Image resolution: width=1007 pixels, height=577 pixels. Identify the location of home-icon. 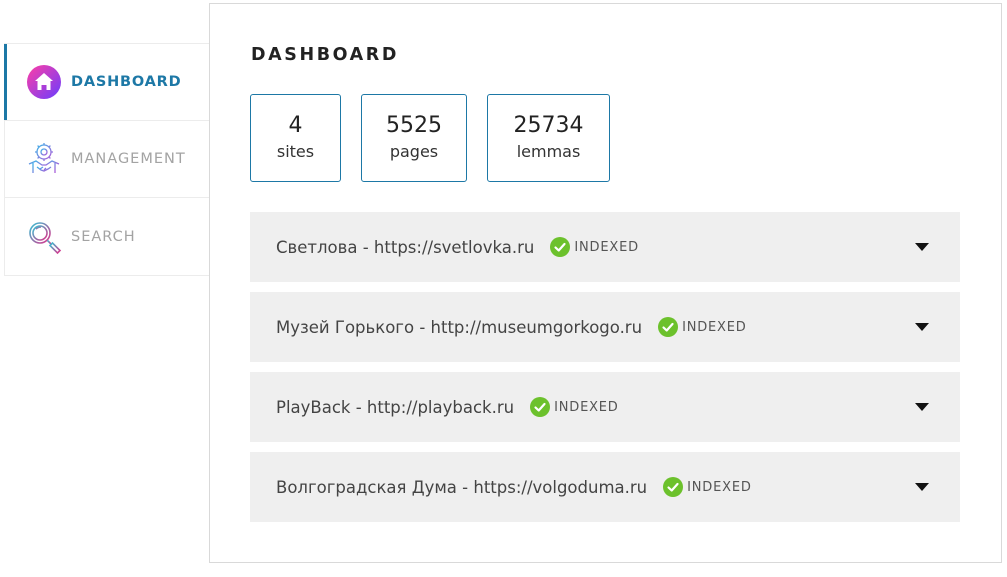
(44, 82).